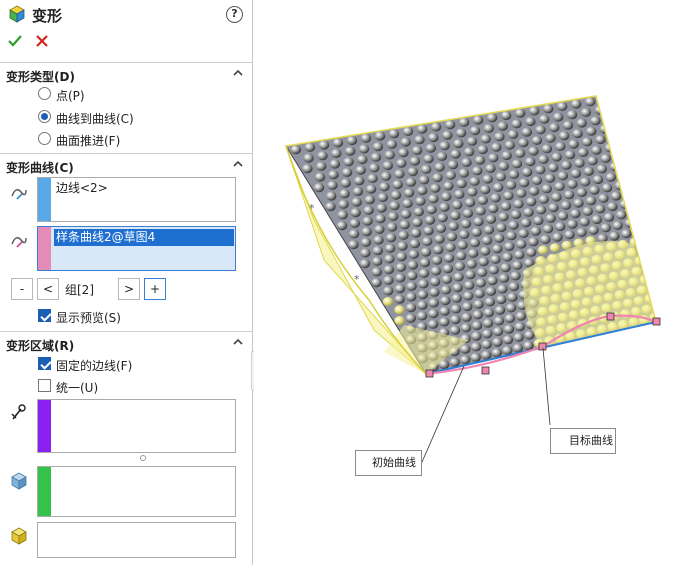  I want to click on uniform-box, so click(44, 385).